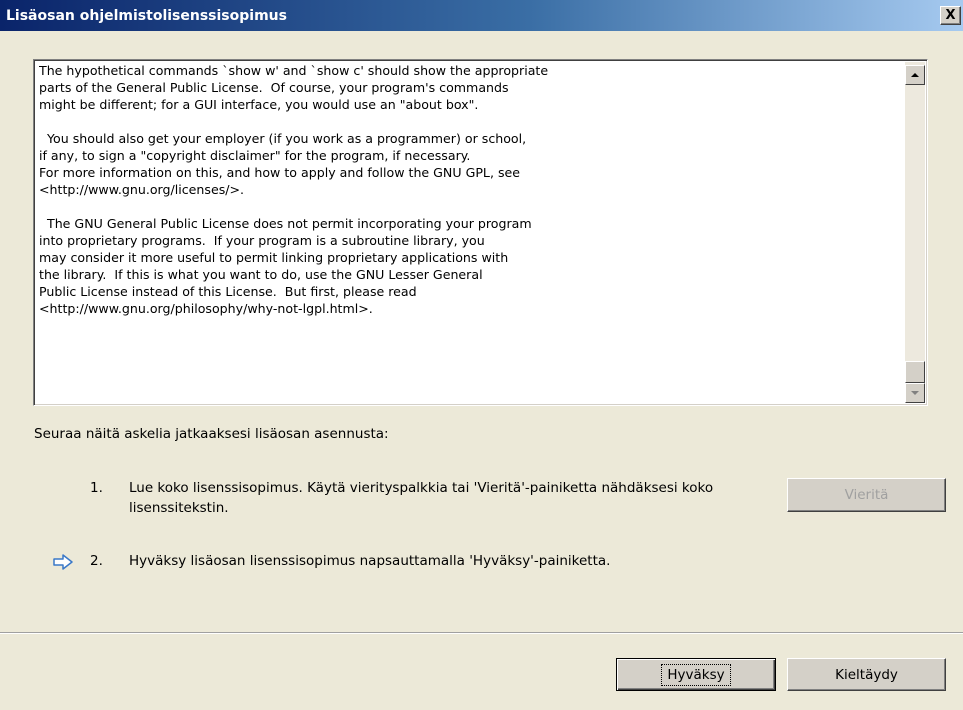 Image resolution: width=963 pixels, height=710 pixels. I want to click on decline-button: Kieltäydy, so click(866, 674).